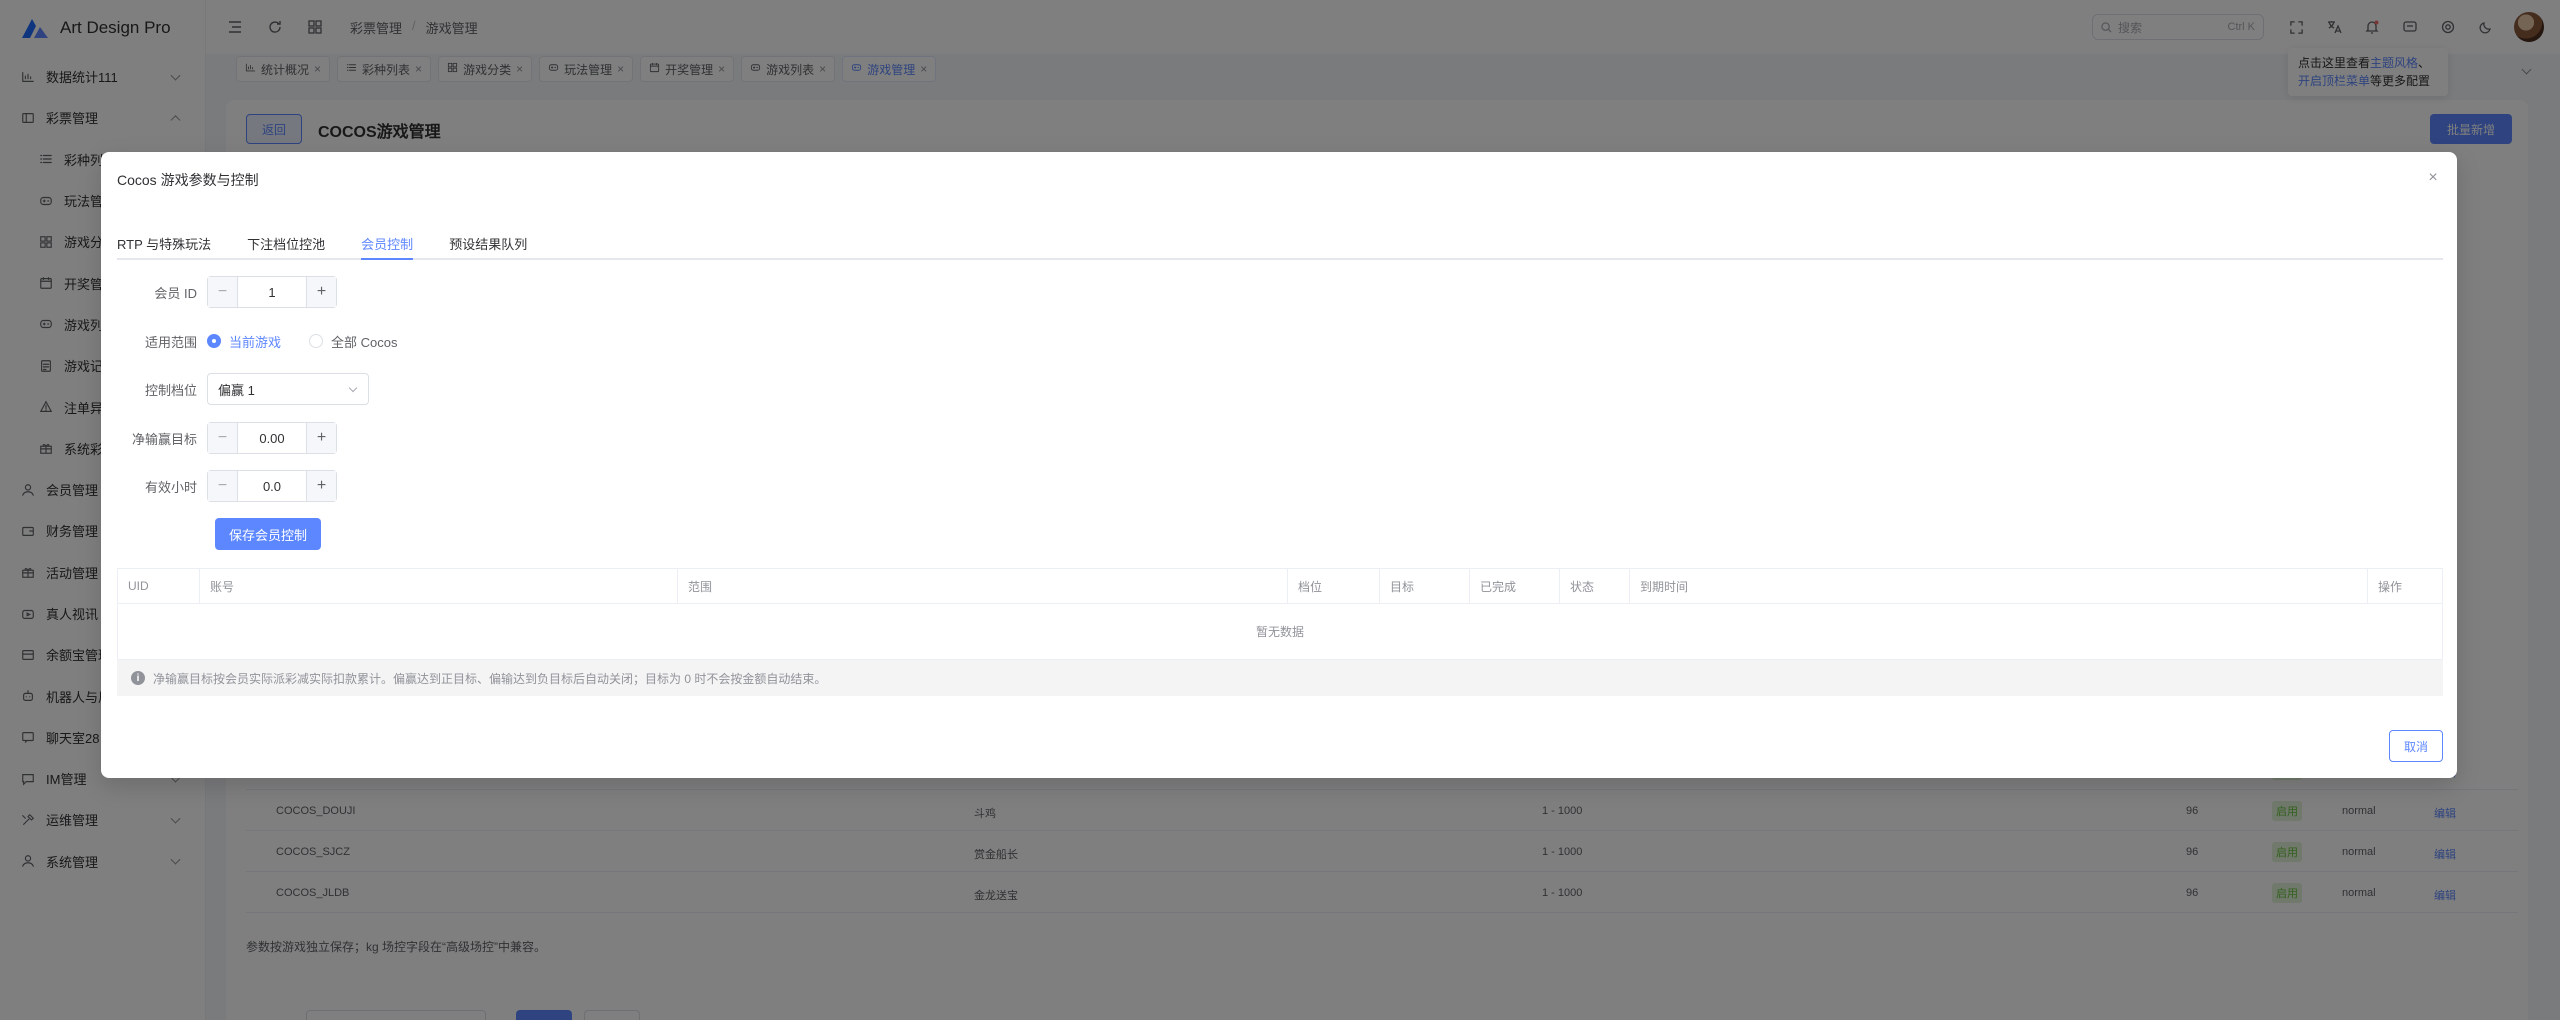 The height and width of the screenshot is (1020, 2560). What do you see at coordinates (1425, 586) in the screenshot?
I see `table-column-header: 目标` at bounding box center [1425, 586].